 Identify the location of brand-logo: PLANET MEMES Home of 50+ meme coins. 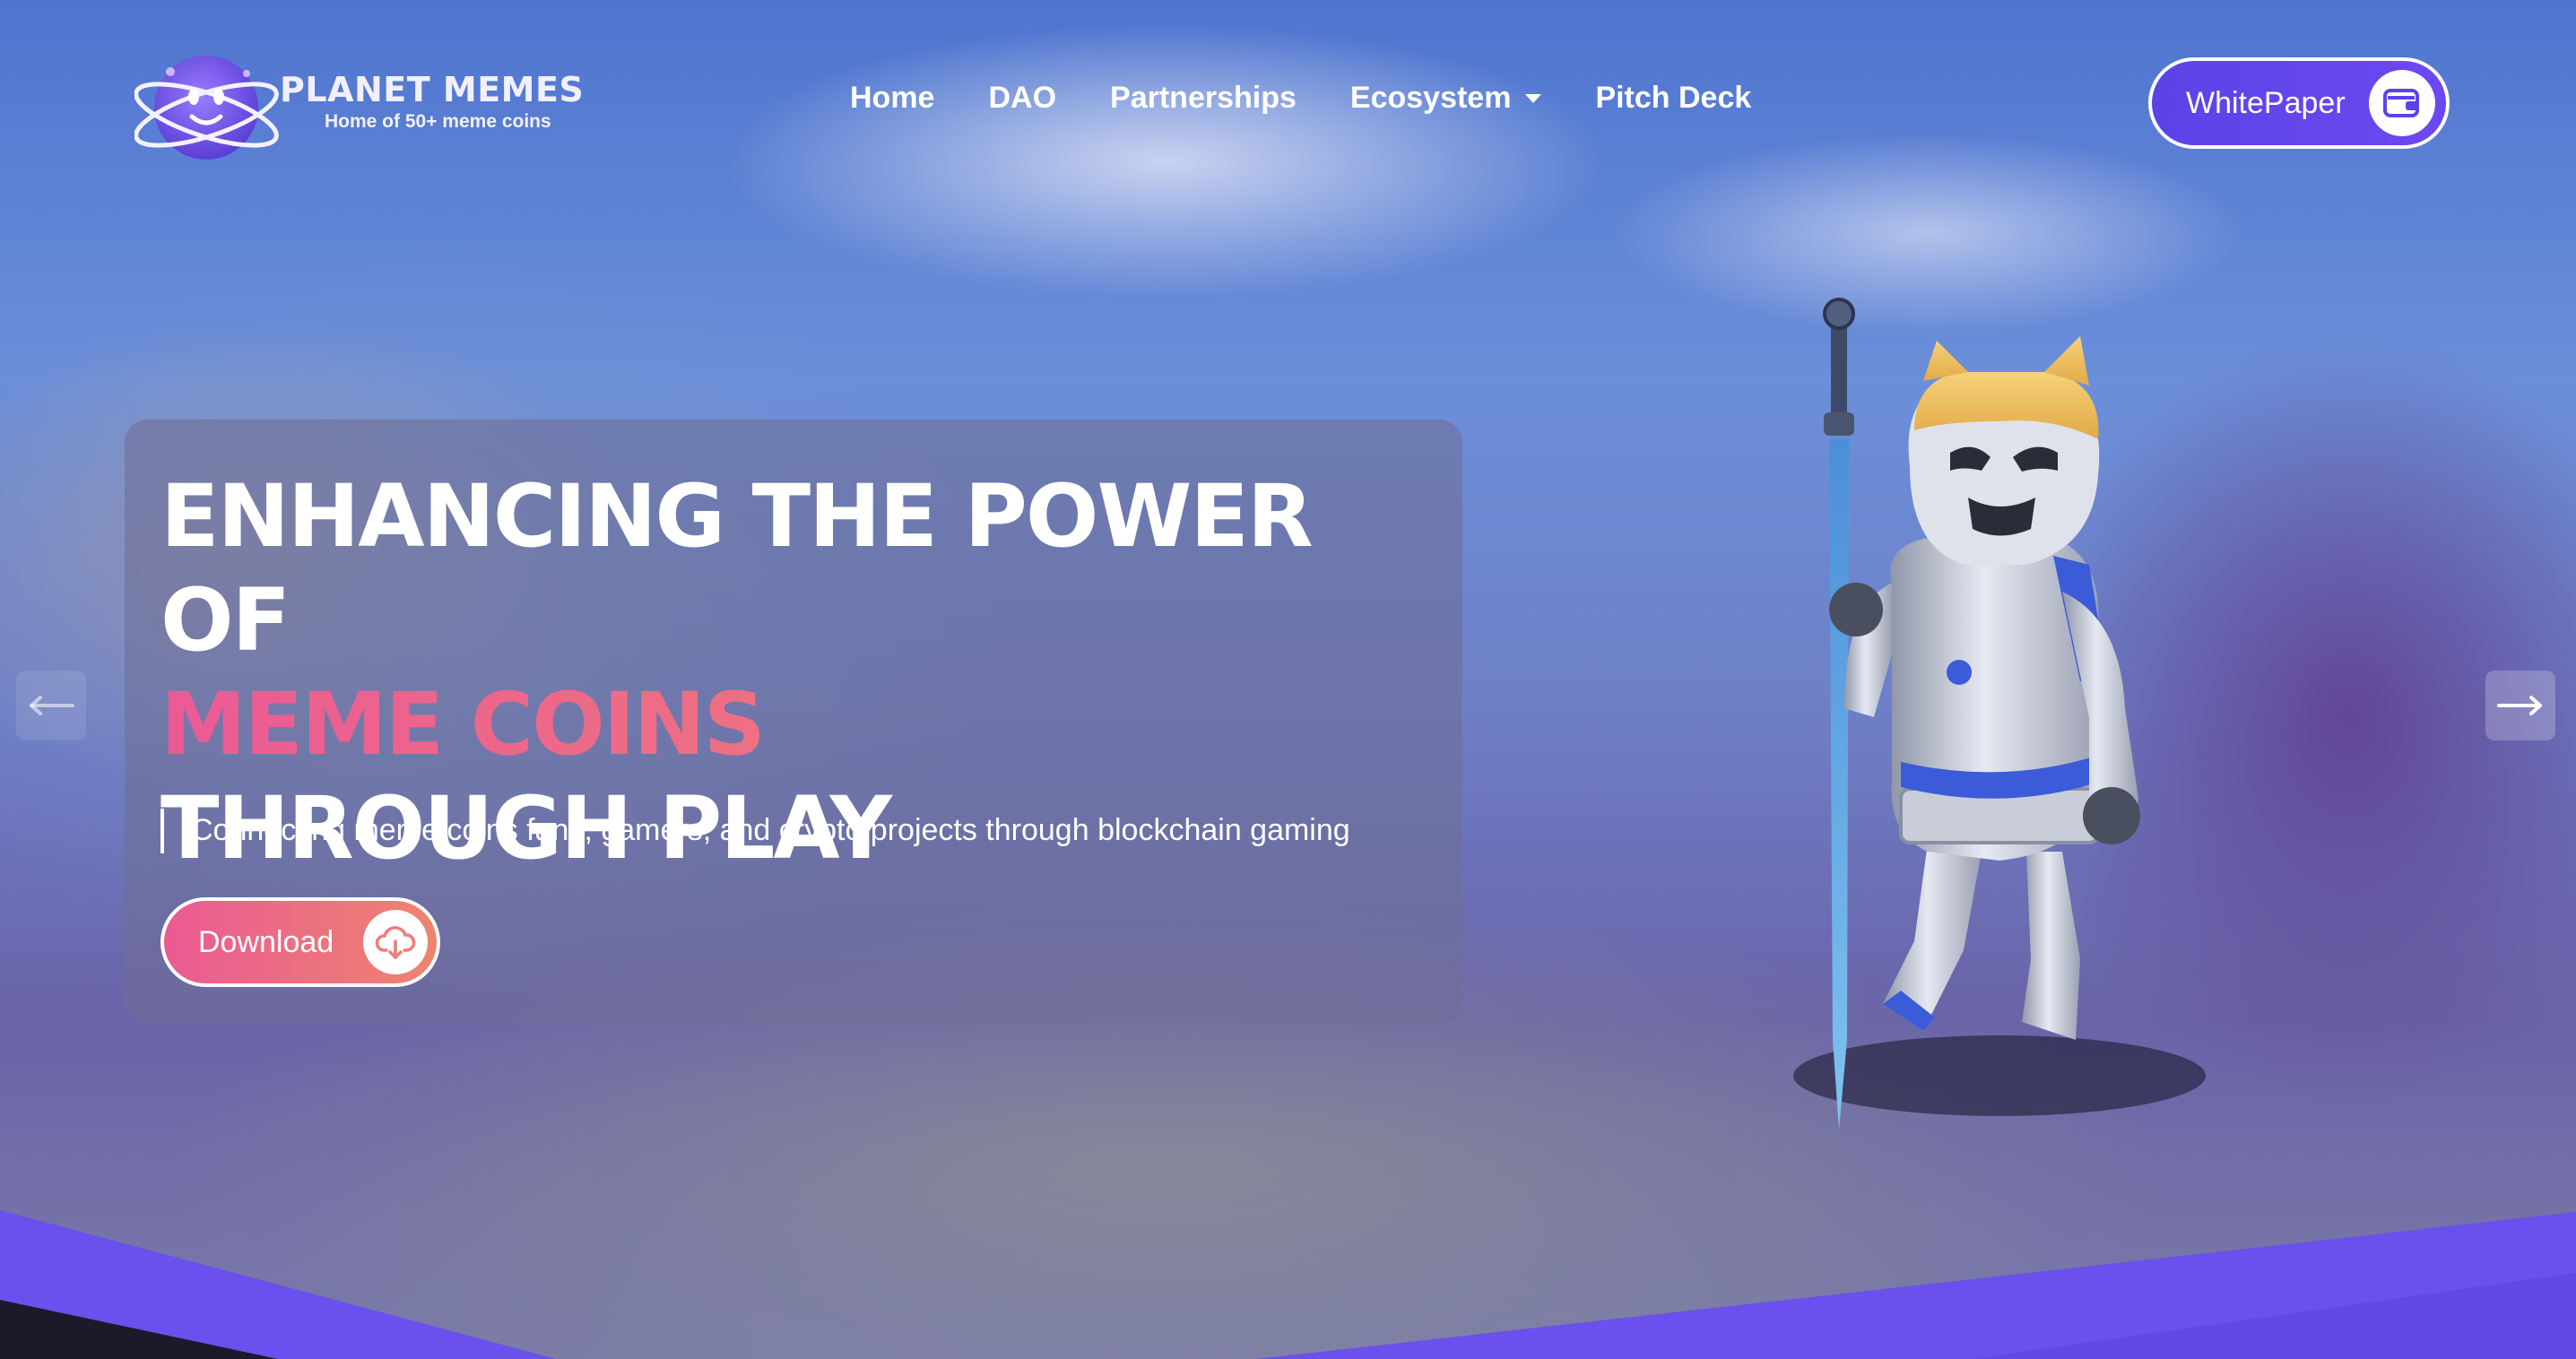
(359, 105).